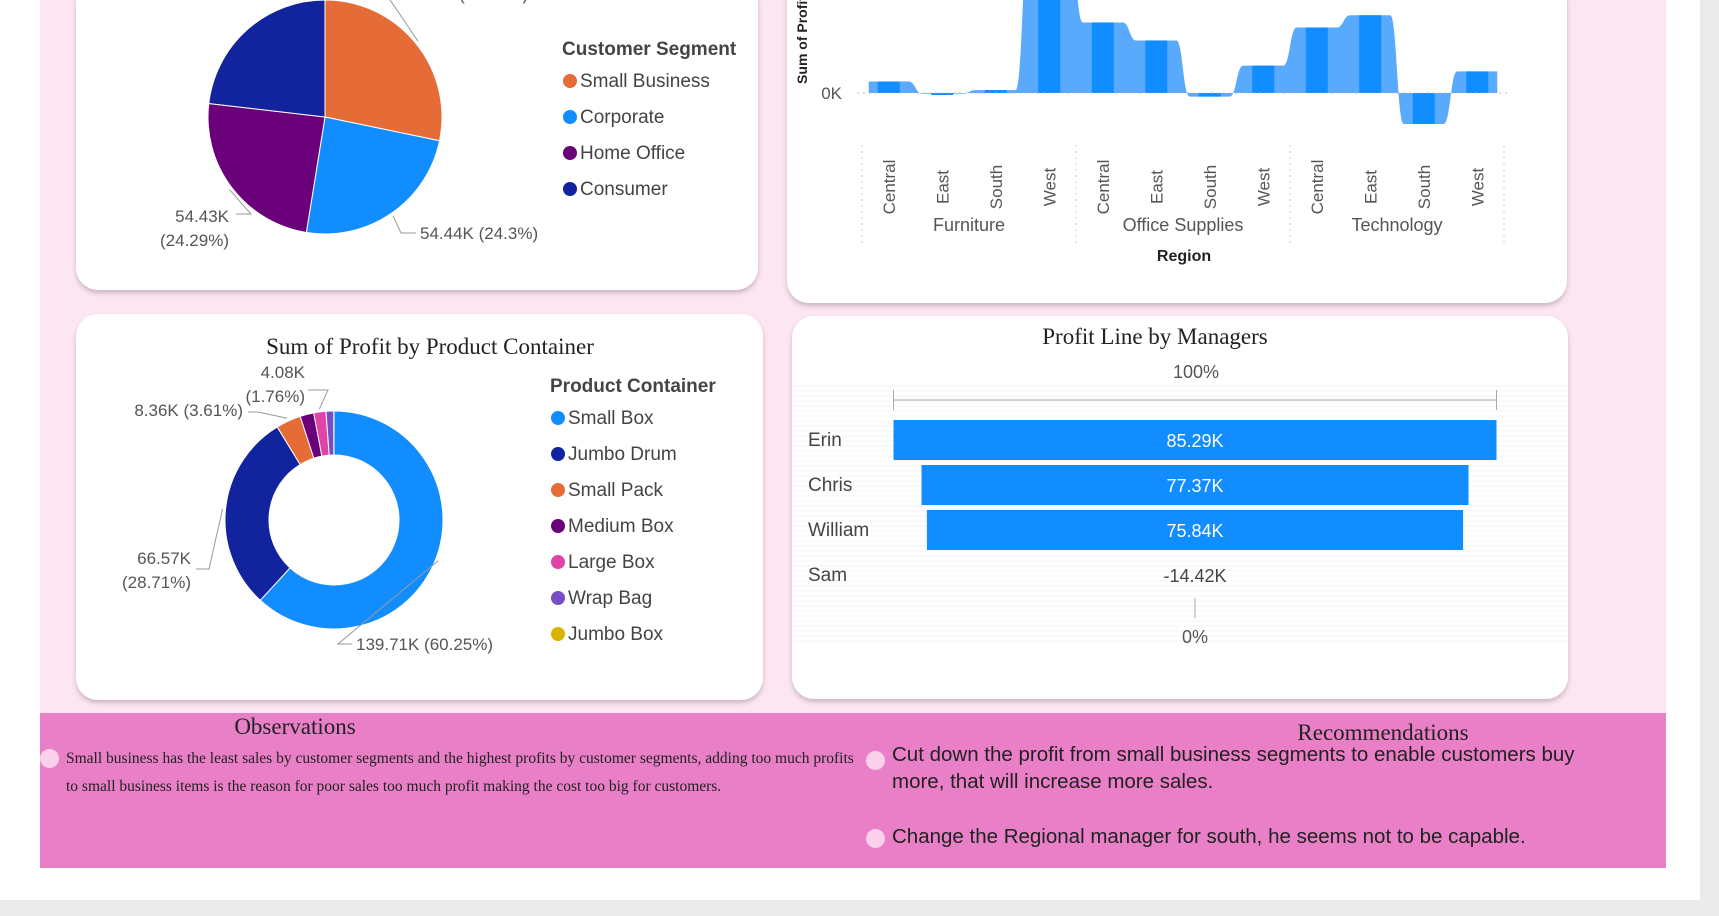 Image resolution: width=1719 pixels, height=916 pixels. I want to click on container-leader-large-box, so click(318, 399).